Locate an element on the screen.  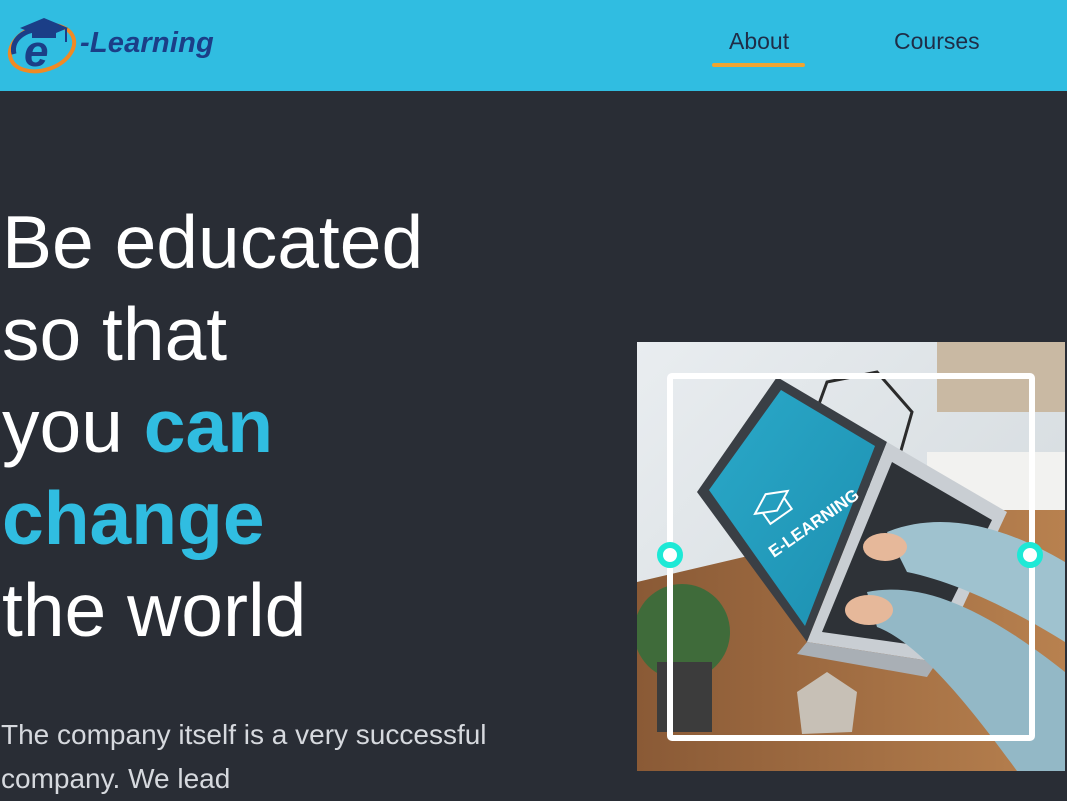
hero-title-line-2: so that is located at coordinates (115, 334).